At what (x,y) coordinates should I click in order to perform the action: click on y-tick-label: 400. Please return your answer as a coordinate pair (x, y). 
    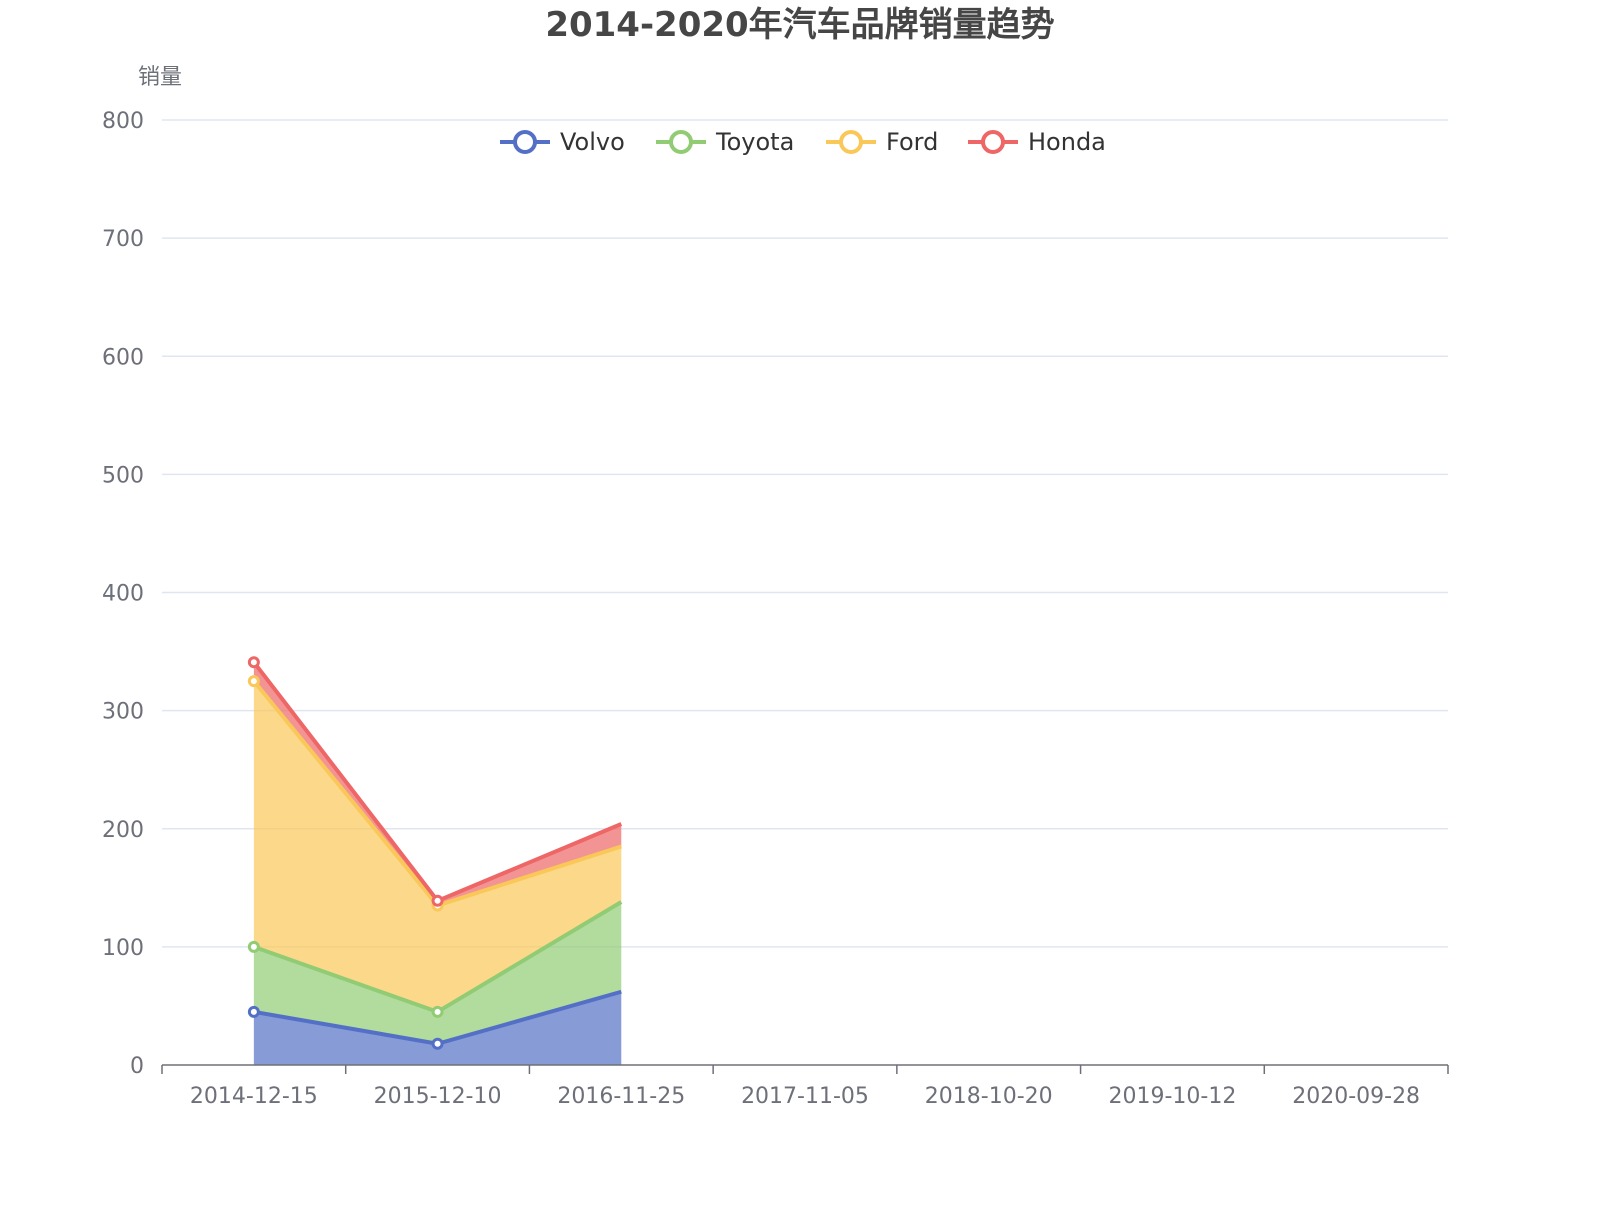
    Looking at the image, I should click on (123, 594).